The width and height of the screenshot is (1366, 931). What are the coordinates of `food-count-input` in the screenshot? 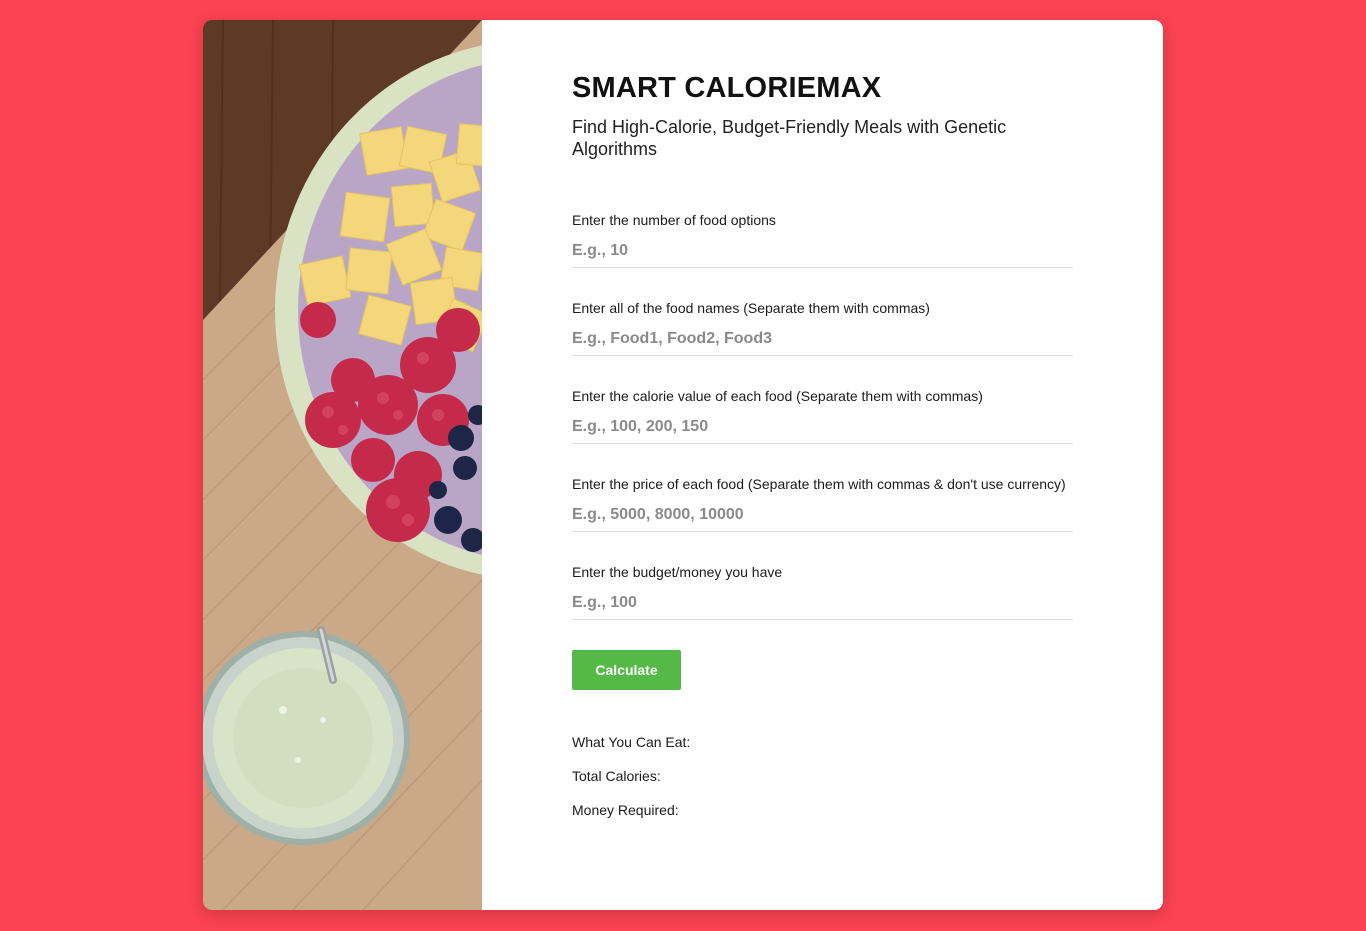 It's located at (822, 251).